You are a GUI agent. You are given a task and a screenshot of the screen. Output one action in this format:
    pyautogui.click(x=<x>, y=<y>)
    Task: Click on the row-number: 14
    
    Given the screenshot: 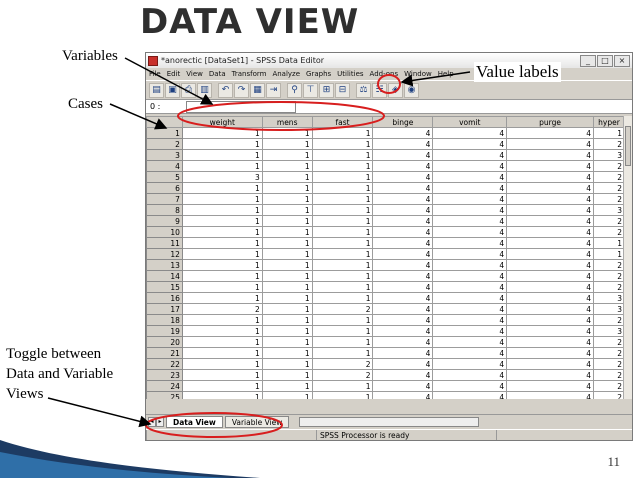 What is the action you would take?
    pyautogui.click(x=164, y=276)
    